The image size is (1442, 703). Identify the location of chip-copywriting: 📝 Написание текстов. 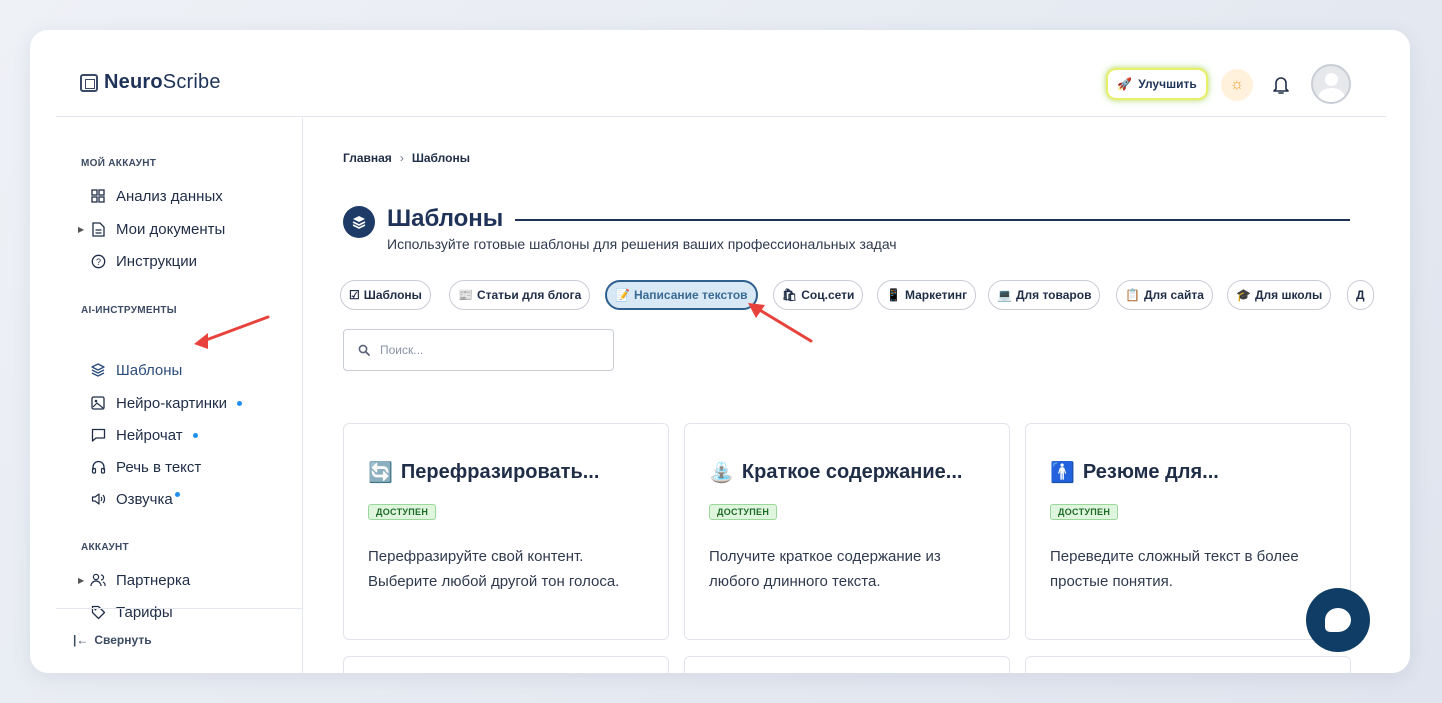
(681, 295).